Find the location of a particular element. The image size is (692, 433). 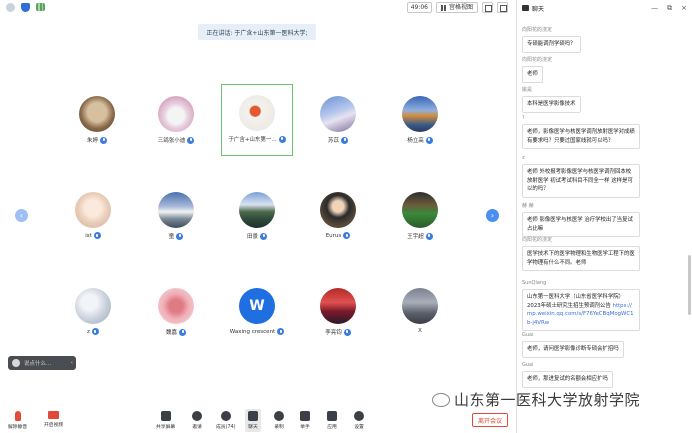

next-page-button: › is located at coordinates (492, 215).